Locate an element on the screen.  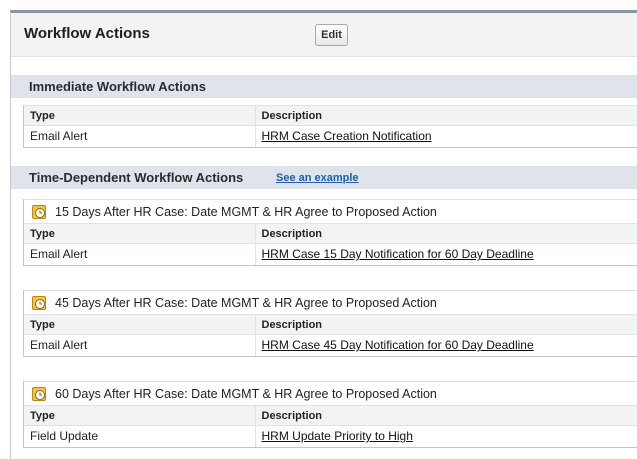
action-type: Field Update is located at coordinates (64, 436).